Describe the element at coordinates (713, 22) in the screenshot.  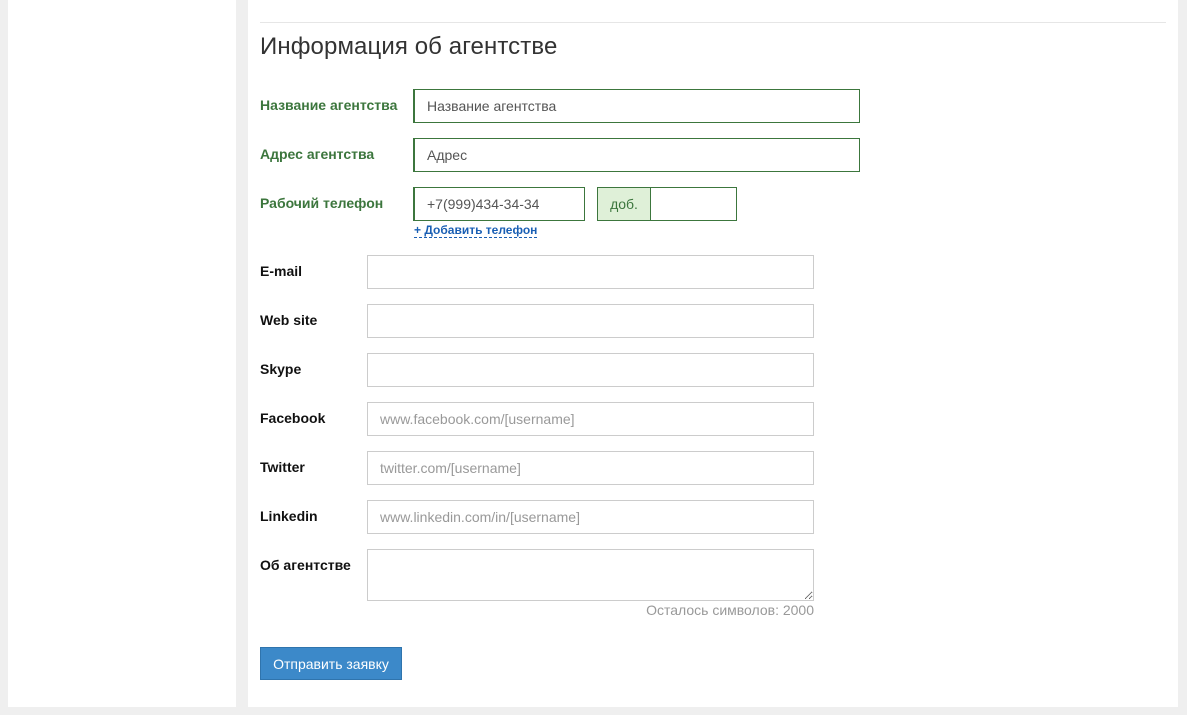
I see `top-divider` at that location.